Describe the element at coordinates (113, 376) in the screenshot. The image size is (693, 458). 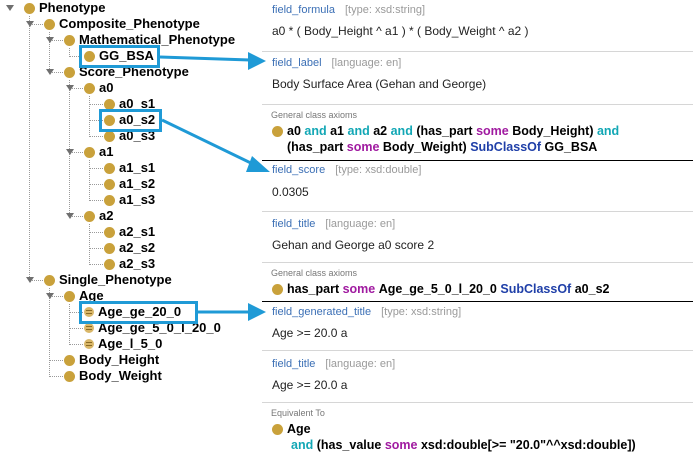
I see `tree-node-body-weight: Body_Weight` at that location.